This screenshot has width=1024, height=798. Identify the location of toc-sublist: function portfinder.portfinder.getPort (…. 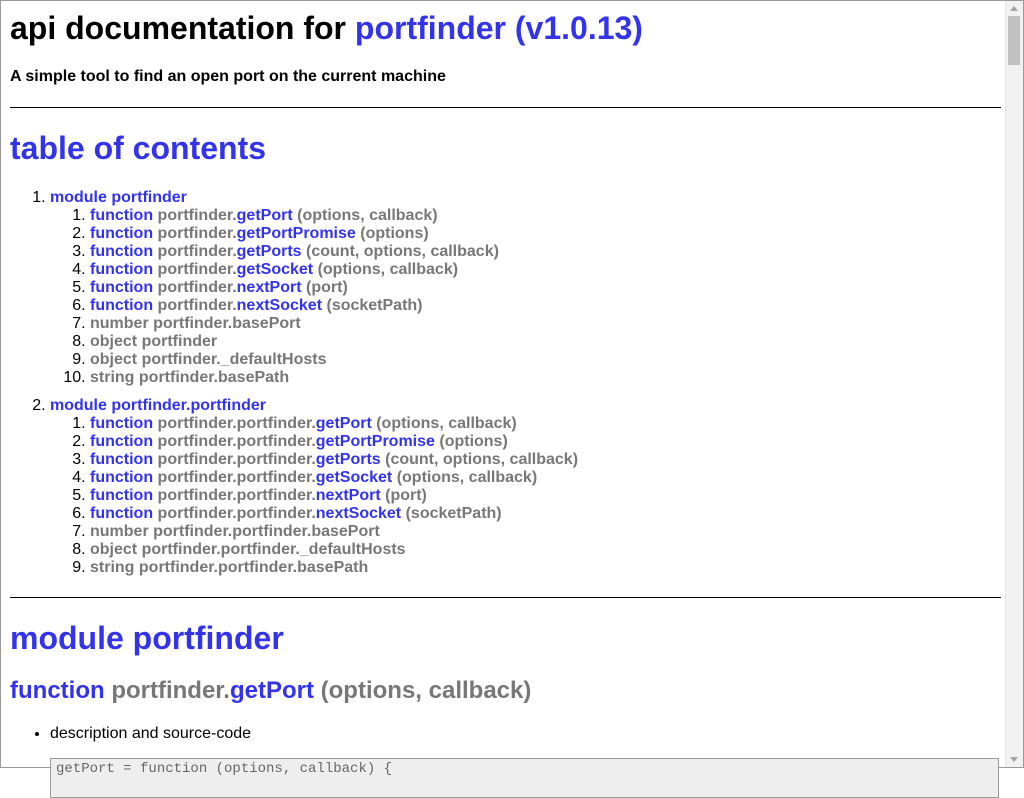
(314, 496).